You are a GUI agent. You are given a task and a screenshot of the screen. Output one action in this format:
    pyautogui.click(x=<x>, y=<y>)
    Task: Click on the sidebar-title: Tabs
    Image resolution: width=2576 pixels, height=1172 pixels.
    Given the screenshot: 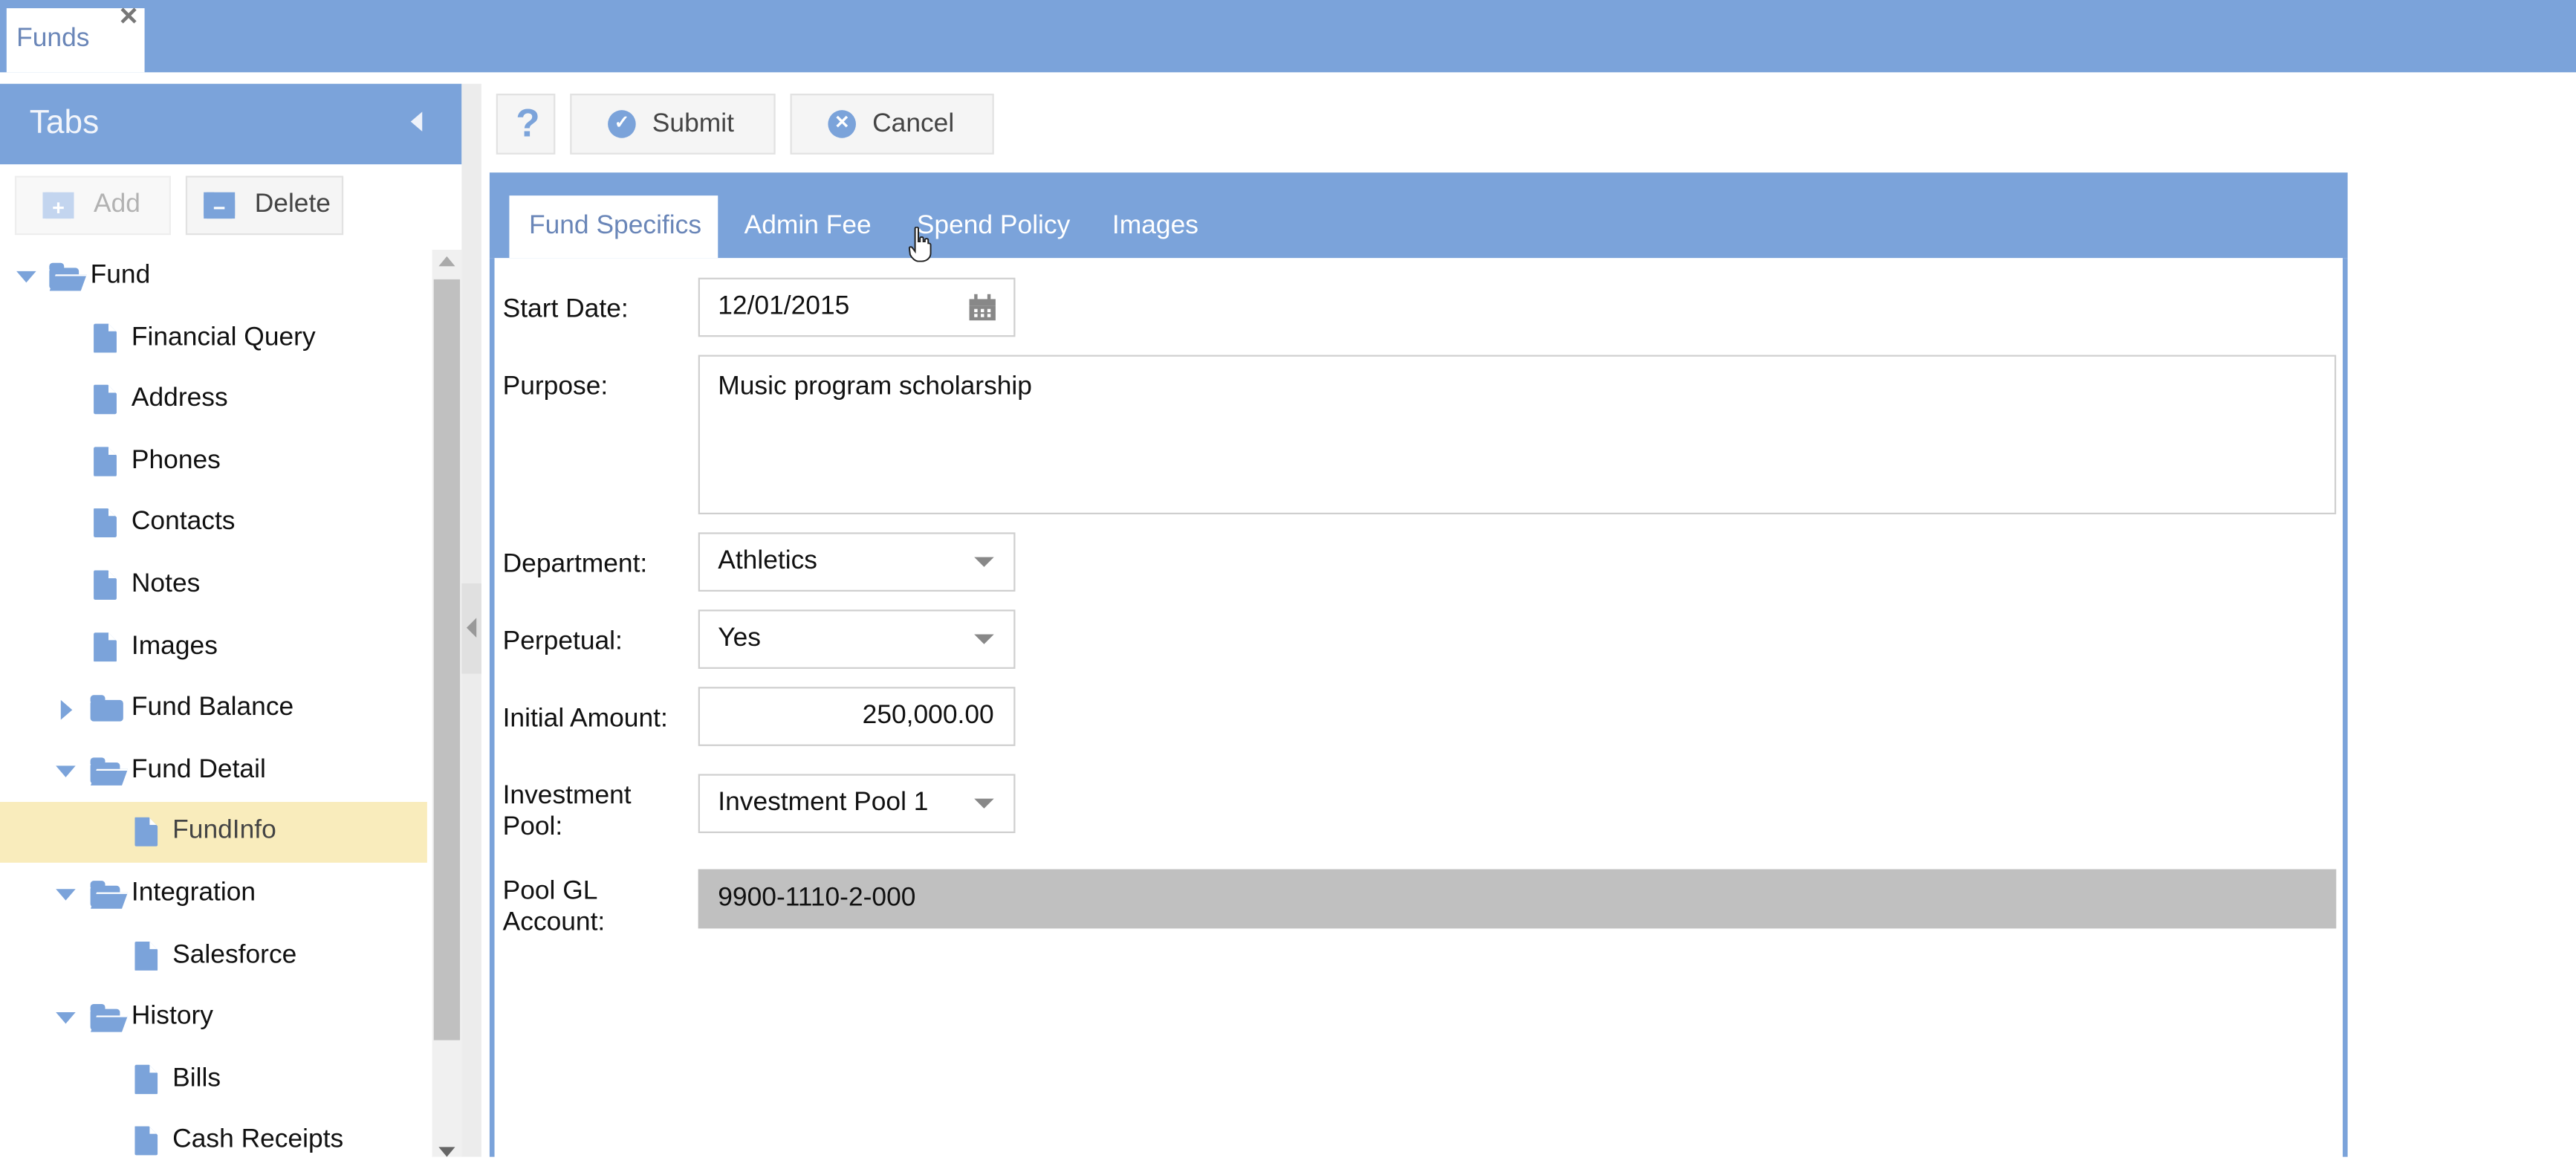 What is the action you would take?
    pyautogui.click(x=64, y=123)
    